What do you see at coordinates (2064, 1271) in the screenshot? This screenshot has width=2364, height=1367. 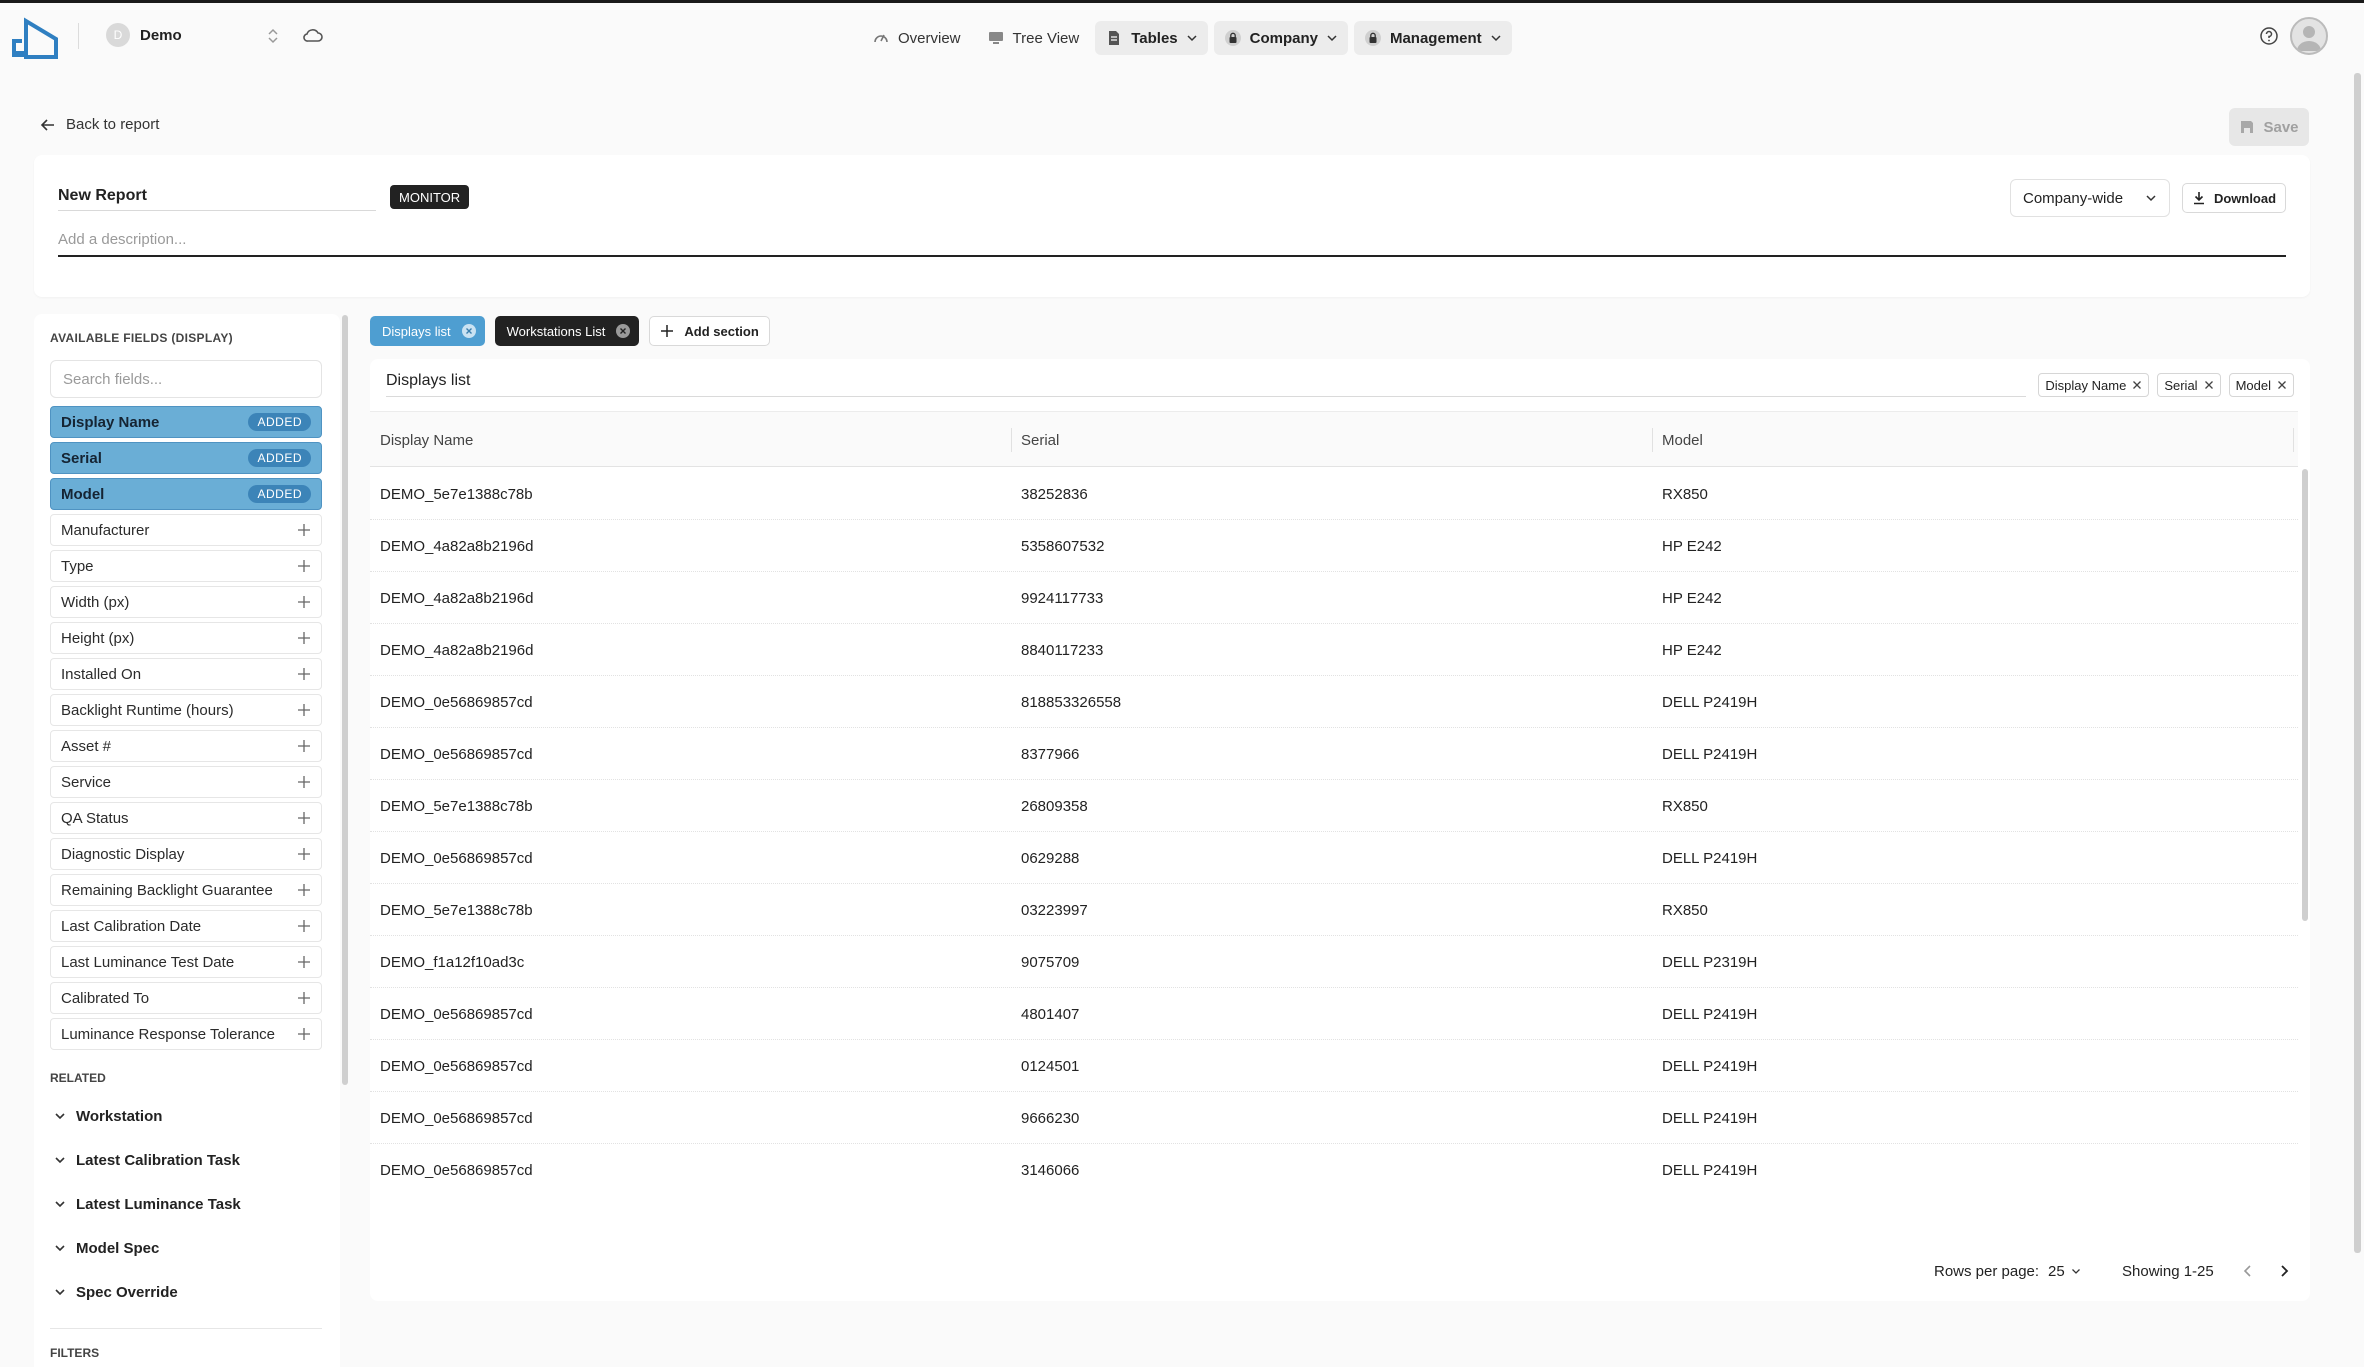 I see `rows-per-page-select: 25` at bounding box center [2064, 1271].